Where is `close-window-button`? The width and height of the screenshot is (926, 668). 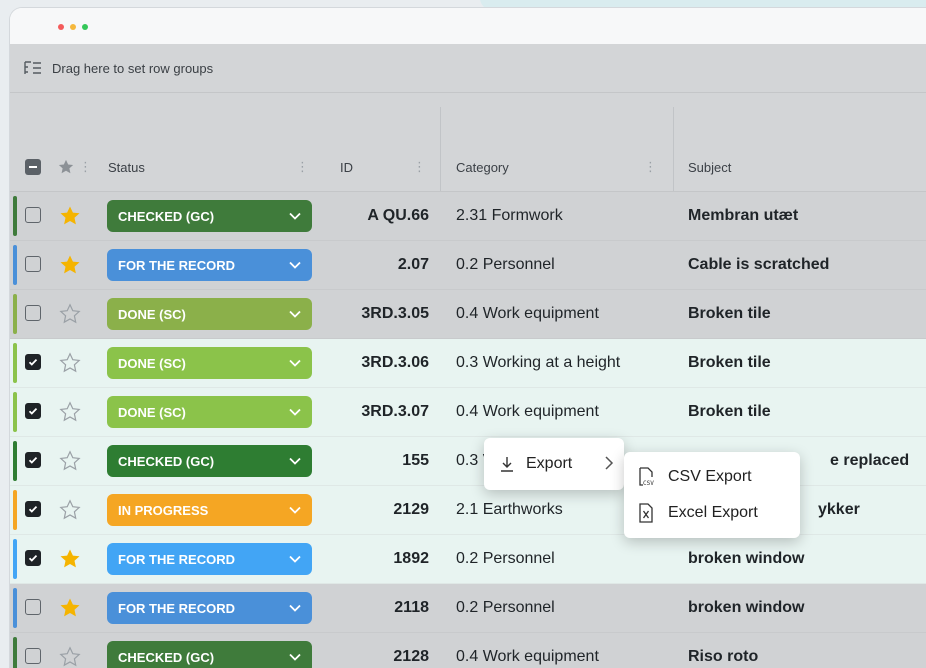
close-window-button is located at coordinates (61, 27).